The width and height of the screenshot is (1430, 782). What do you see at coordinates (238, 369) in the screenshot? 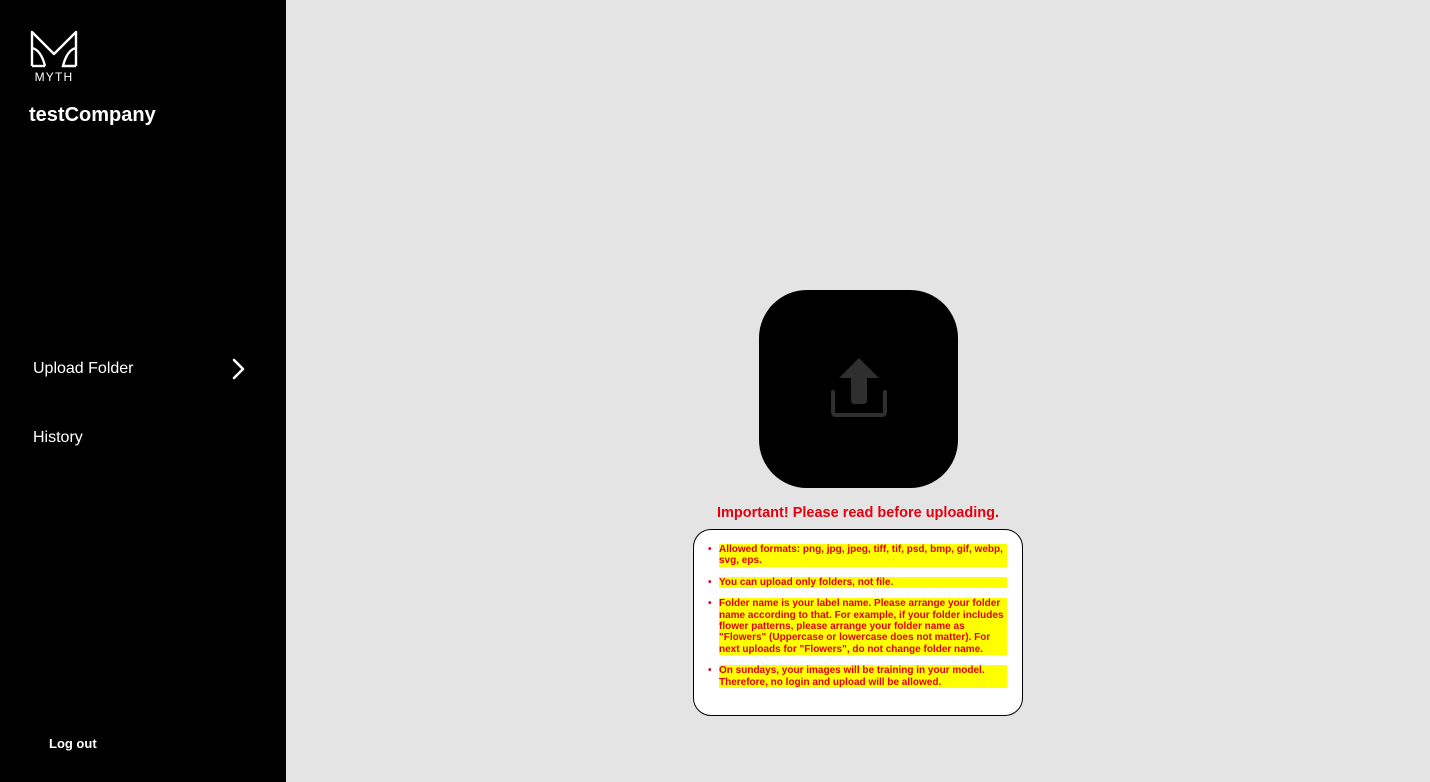
I see `chevron-right-icon` at bounding box center [238, 369].